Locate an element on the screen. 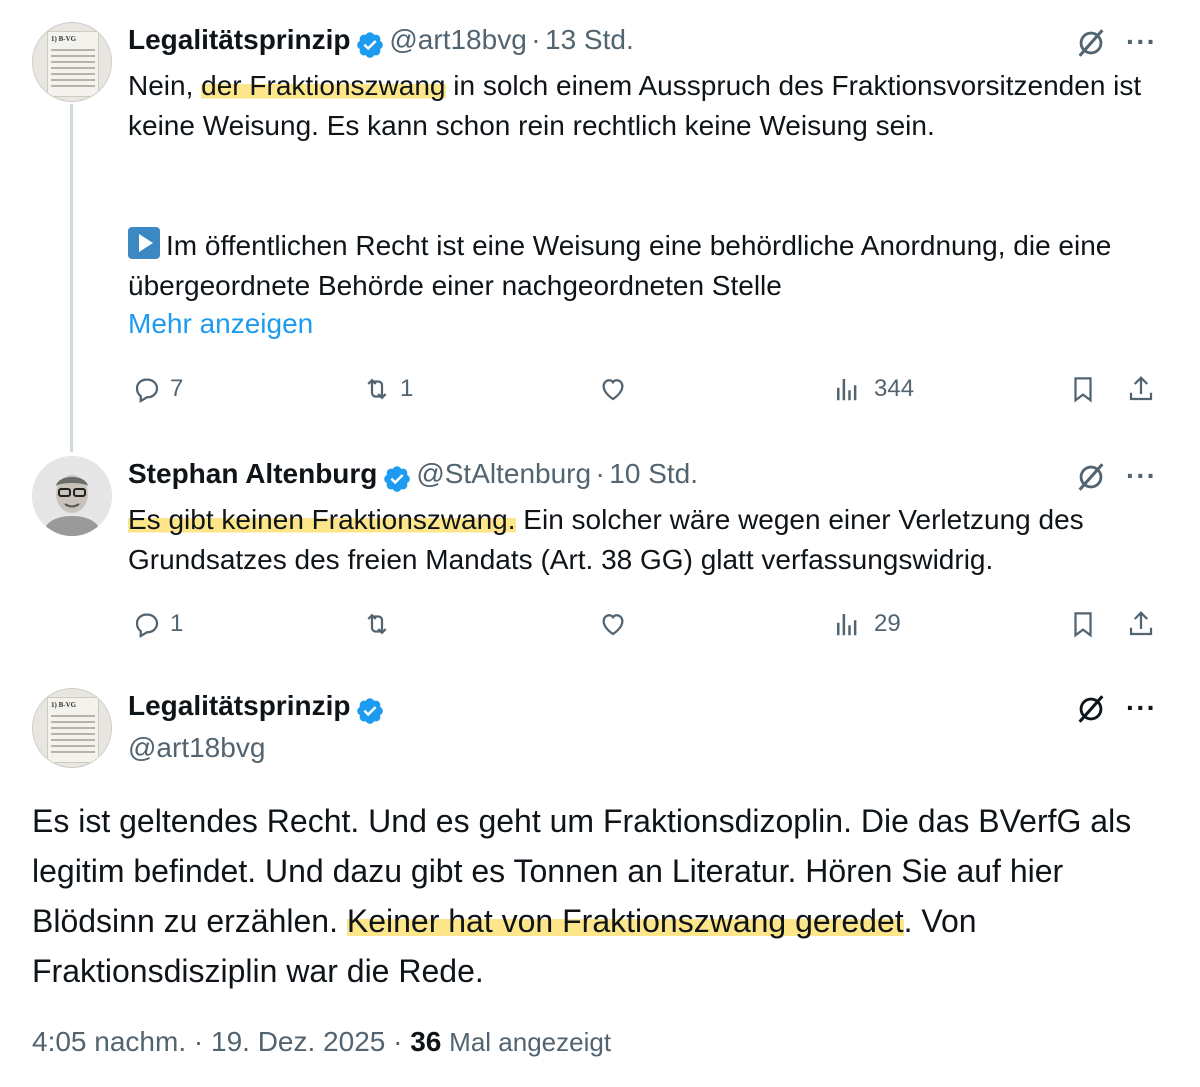 This screenshot has width=1200, height=1087. post-time: 4:05 nachm. is located at coordinates (109, 1041).